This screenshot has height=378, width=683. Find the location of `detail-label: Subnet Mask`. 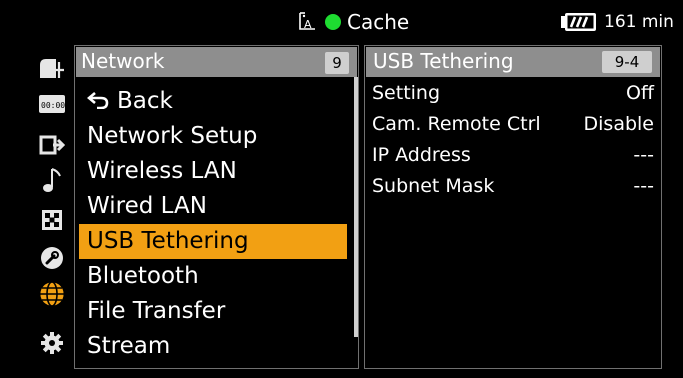

detail-label: Subnet Mask is located at coordinates (433, 186).